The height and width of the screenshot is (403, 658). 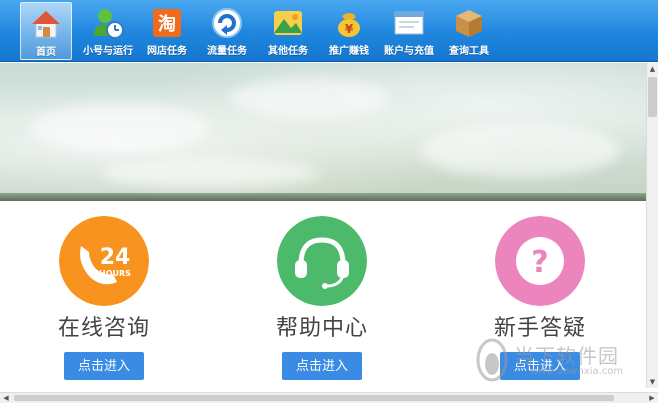 I want to click on scroll-right-icon: ▶, so click(x=652, y=398).